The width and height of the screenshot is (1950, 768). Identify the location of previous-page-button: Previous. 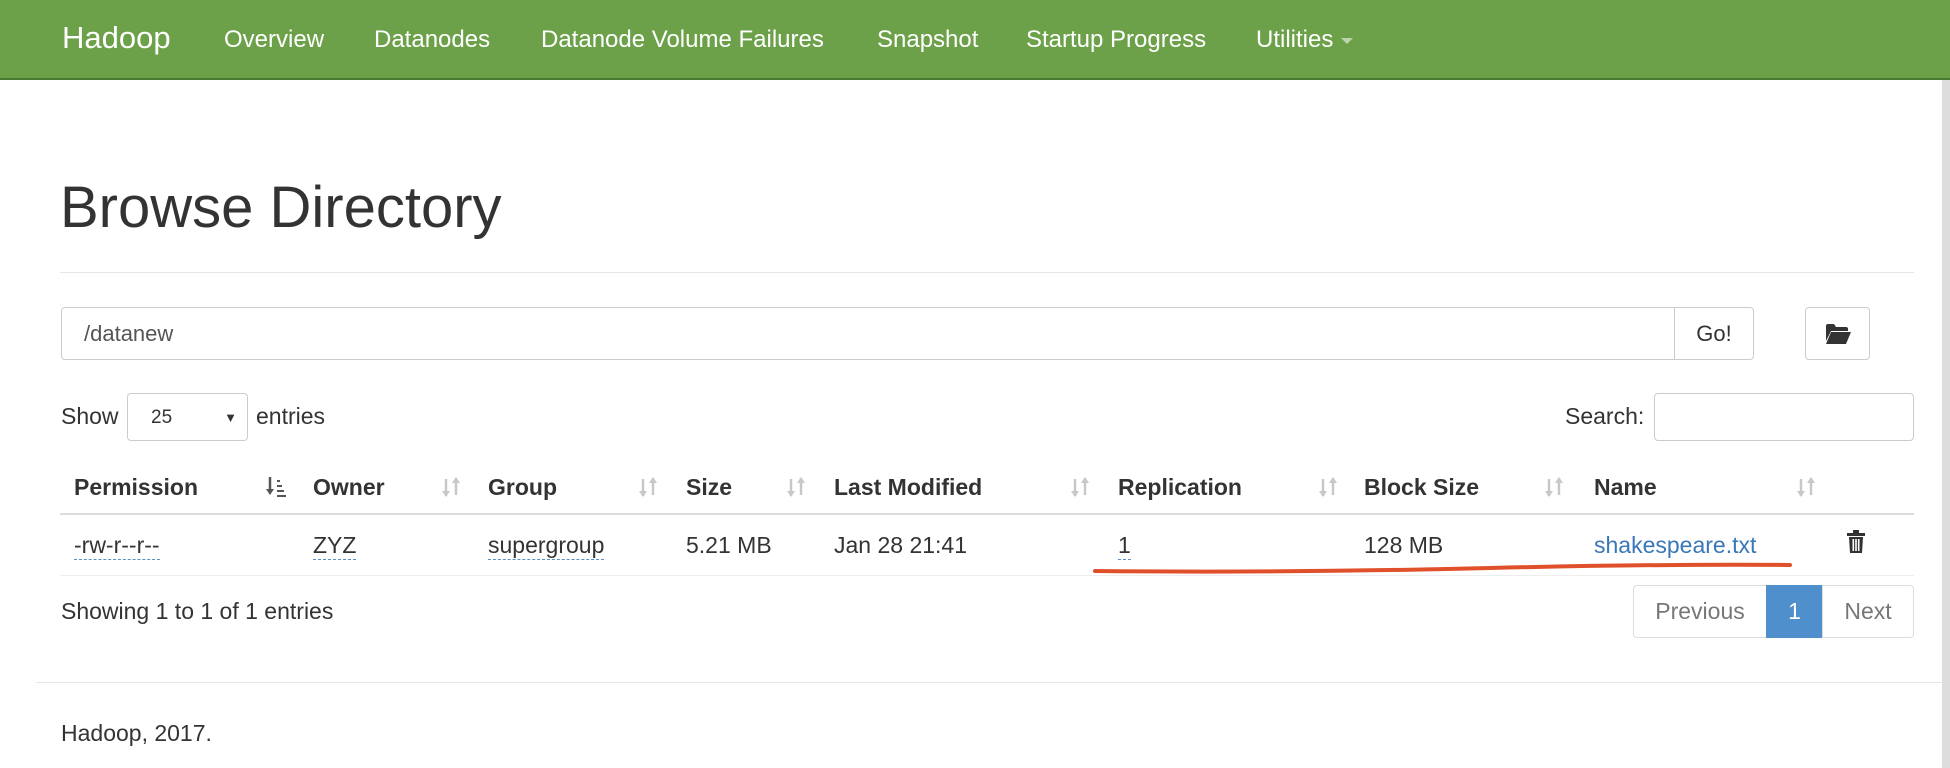
(1700, 611).